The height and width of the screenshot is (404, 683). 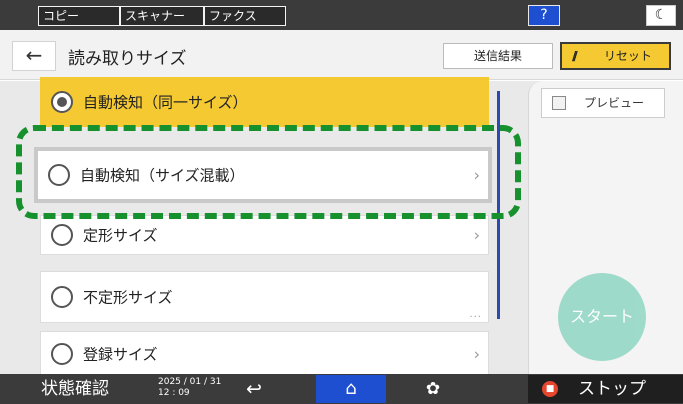 What do you see at coordinates (120, 354) in the screenshot?
I see `list-item-label: 登録サイズ` at bounding box center [120, 354].